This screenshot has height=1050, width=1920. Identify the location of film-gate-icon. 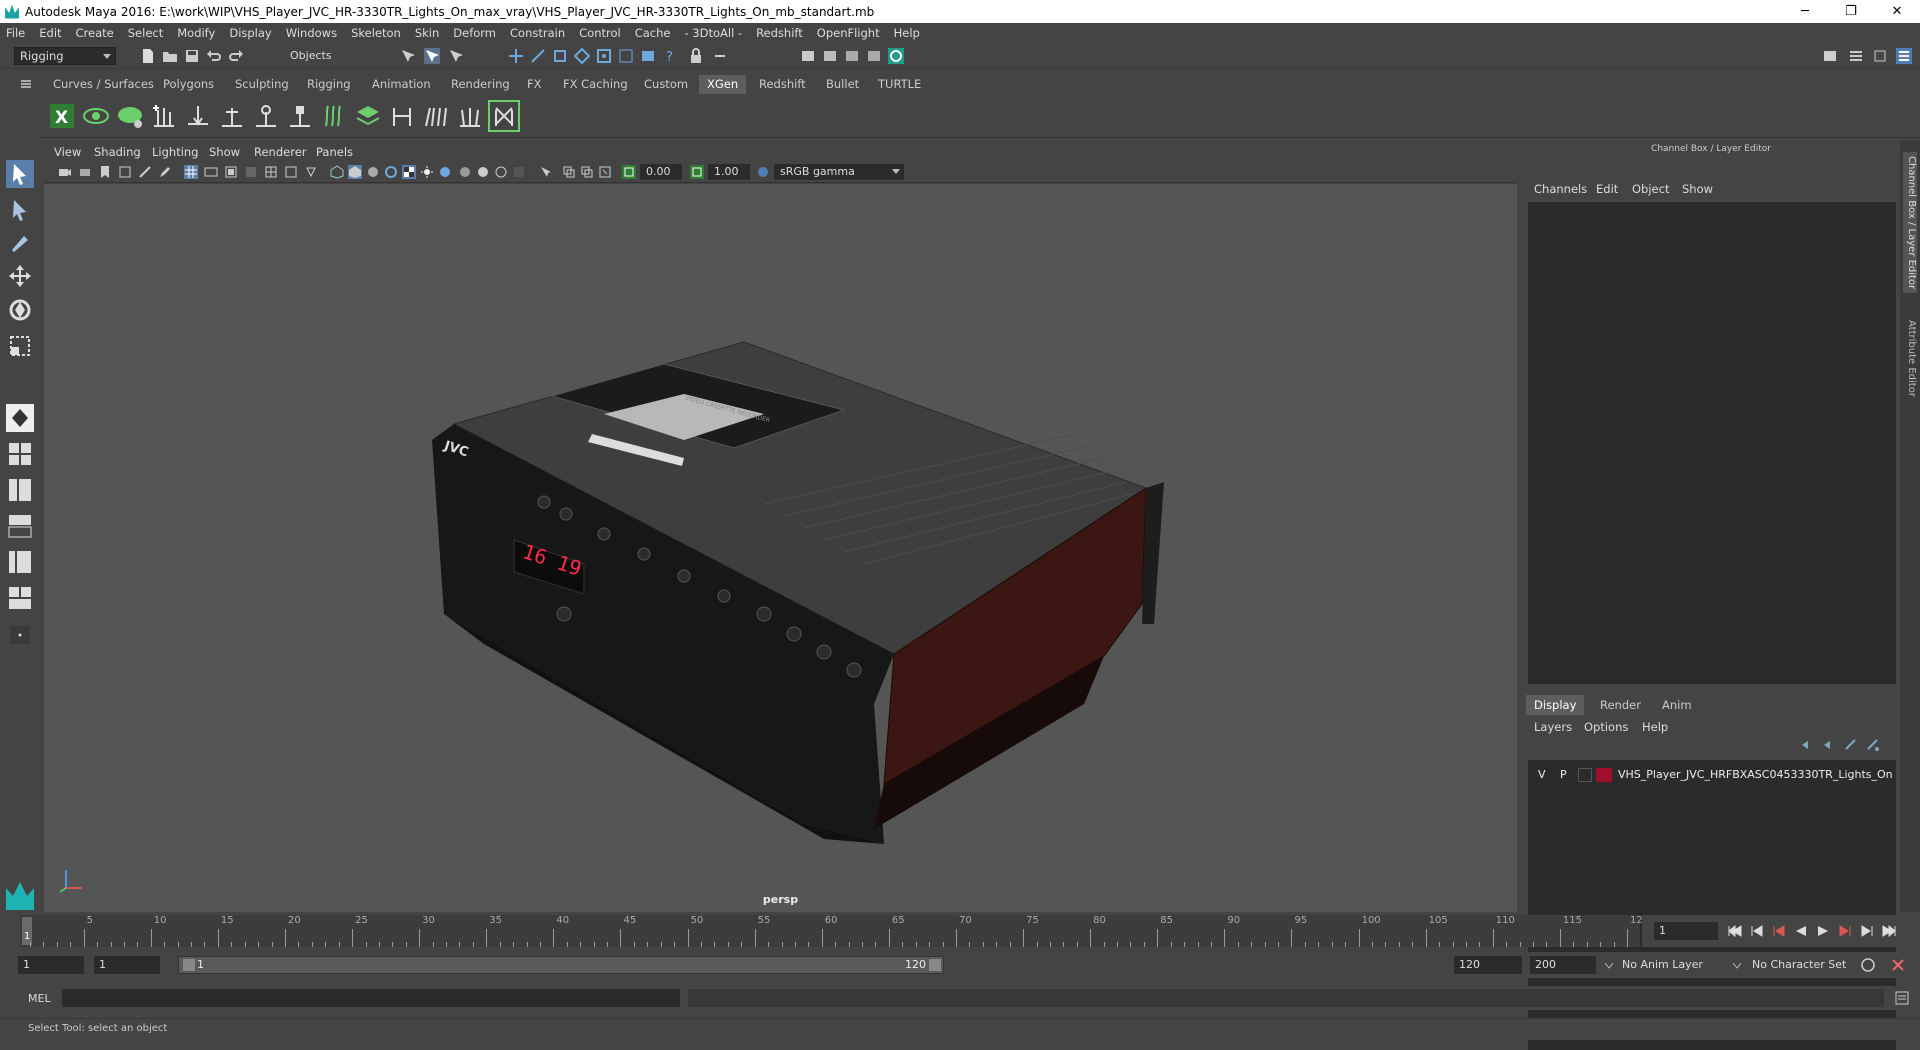
(211, 172).